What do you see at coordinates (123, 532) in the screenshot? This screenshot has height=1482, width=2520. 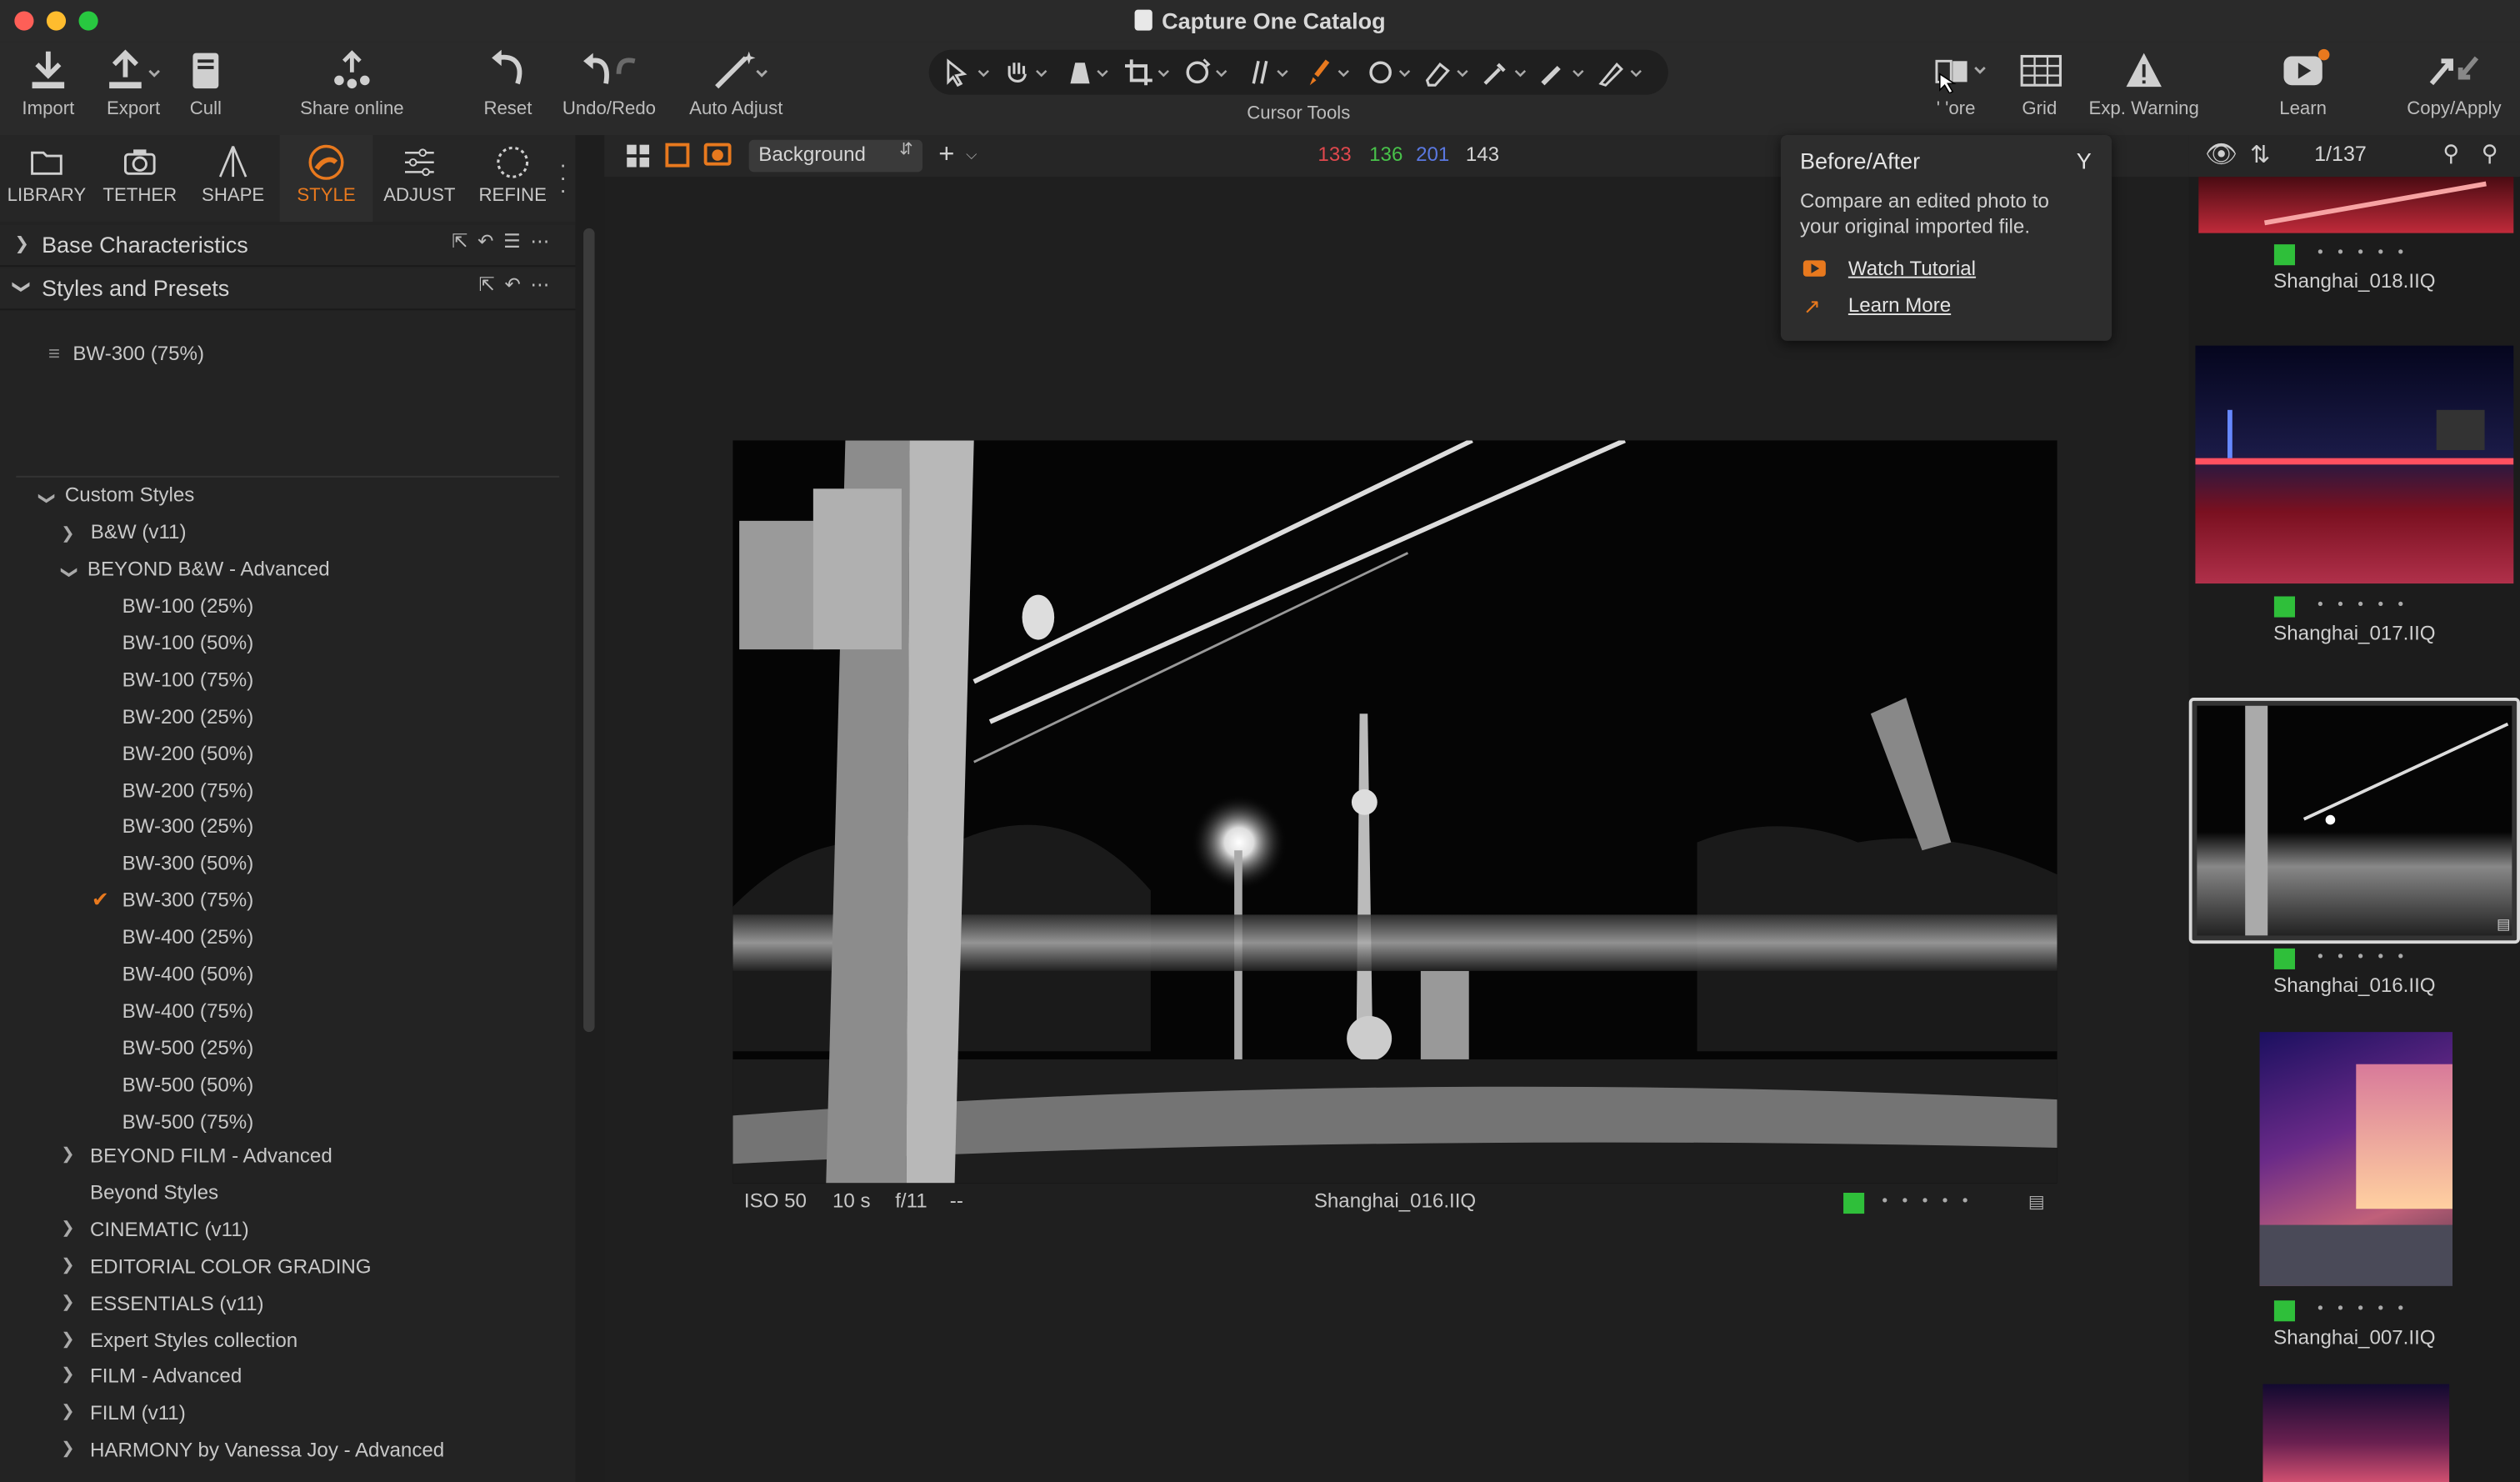 I see `style-group-row: ❯ B&W (v11)` at bounding box center [123, 532].